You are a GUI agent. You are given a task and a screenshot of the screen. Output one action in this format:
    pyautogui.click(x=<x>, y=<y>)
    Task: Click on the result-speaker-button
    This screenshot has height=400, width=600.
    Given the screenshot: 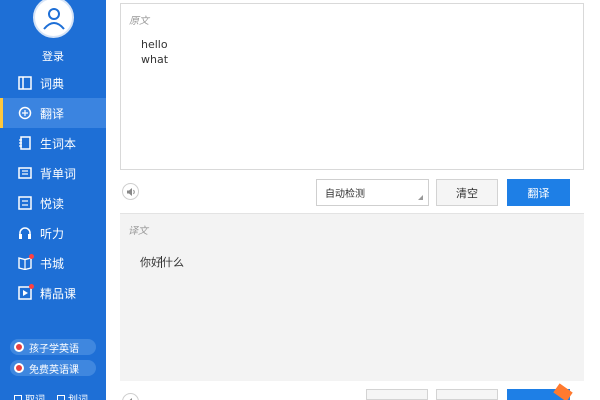 What is the action you would take?
    pyautogui.click(x=130, y=396)
    